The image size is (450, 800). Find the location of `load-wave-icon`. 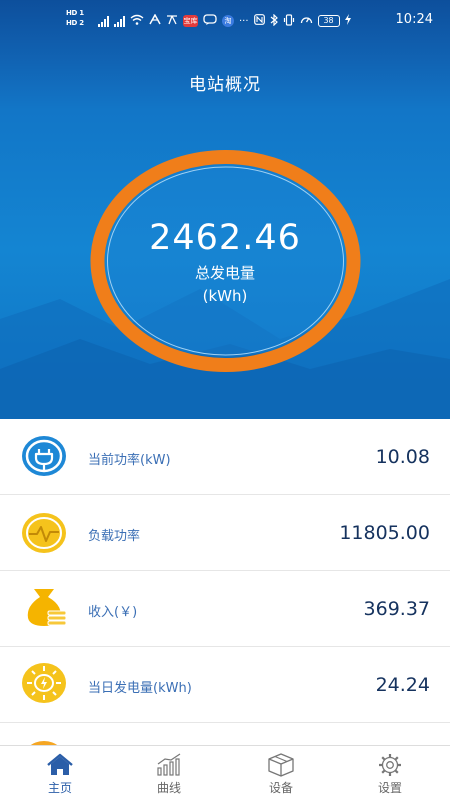

load-wave-icon is located at coordinates (44, 533).